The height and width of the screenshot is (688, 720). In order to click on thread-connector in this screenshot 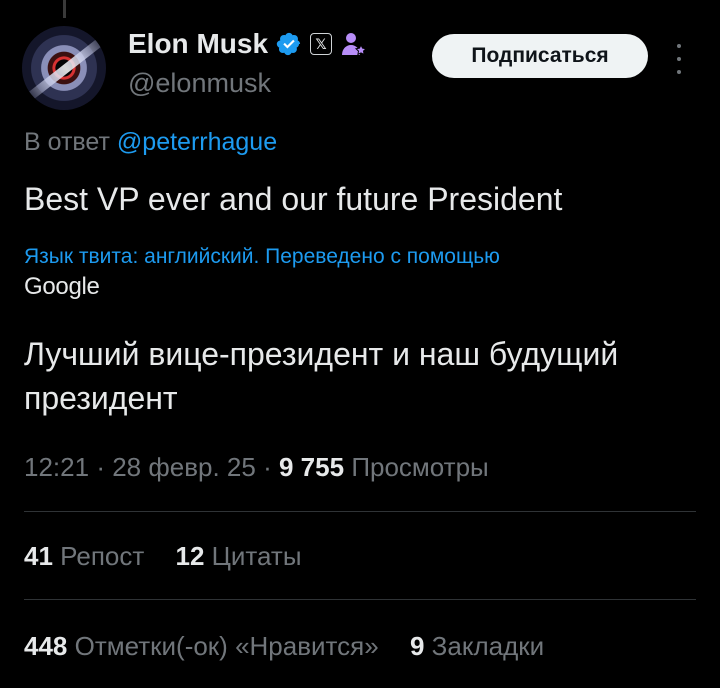, I will do `click(64, 9)`.